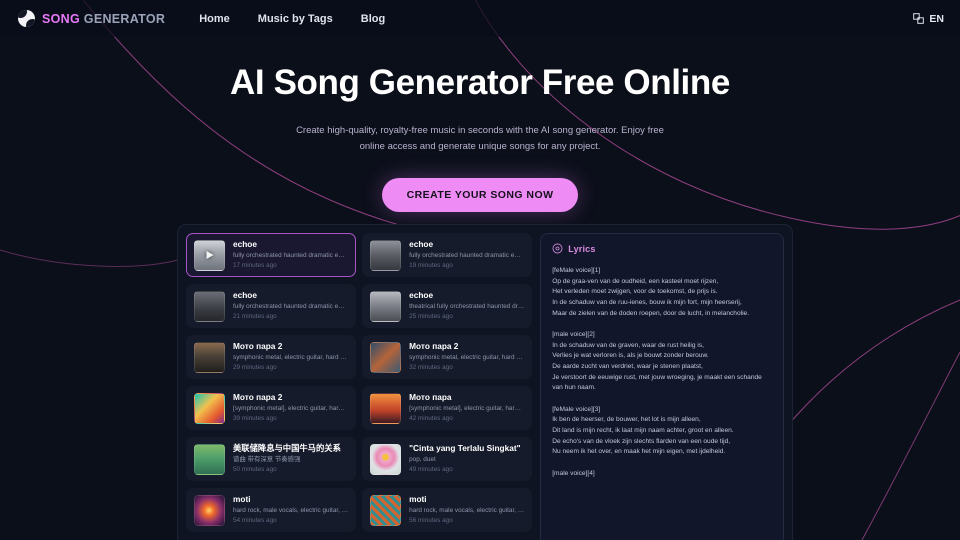 This screenshot has width=960, height=540. I want to click on lyrics-title: Lyrics, so click(582, 248).